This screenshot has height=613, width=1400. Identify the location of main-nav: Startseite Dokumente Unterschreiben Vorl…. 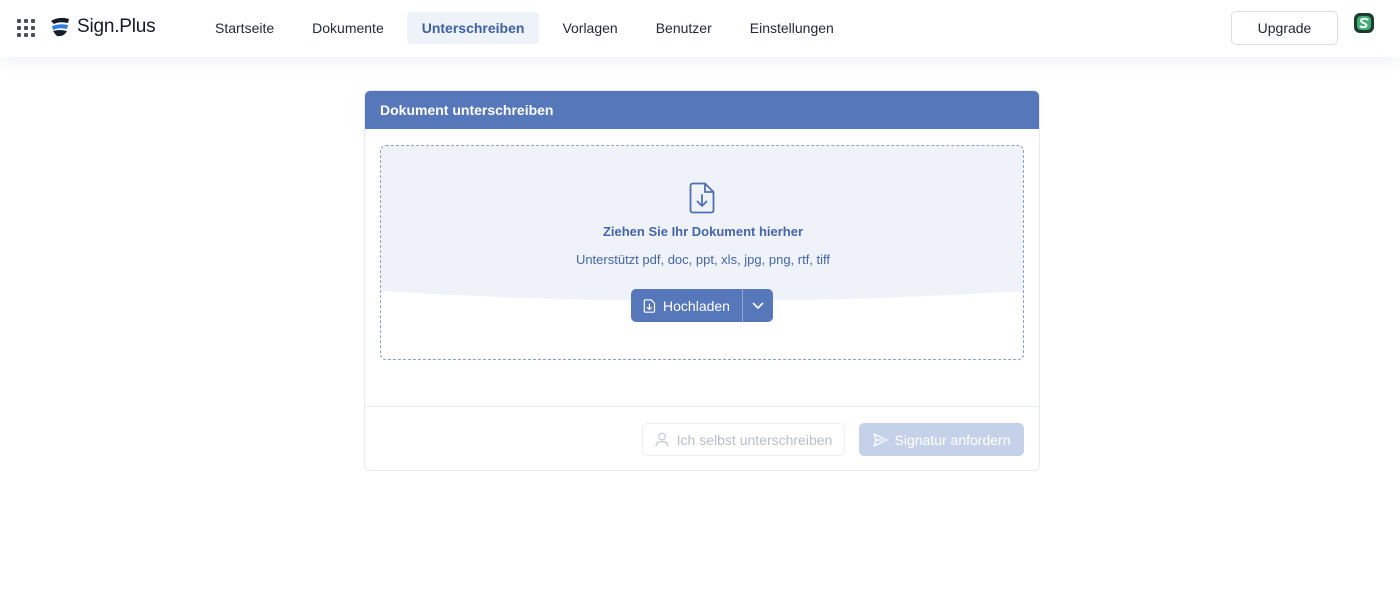
(528, 28).